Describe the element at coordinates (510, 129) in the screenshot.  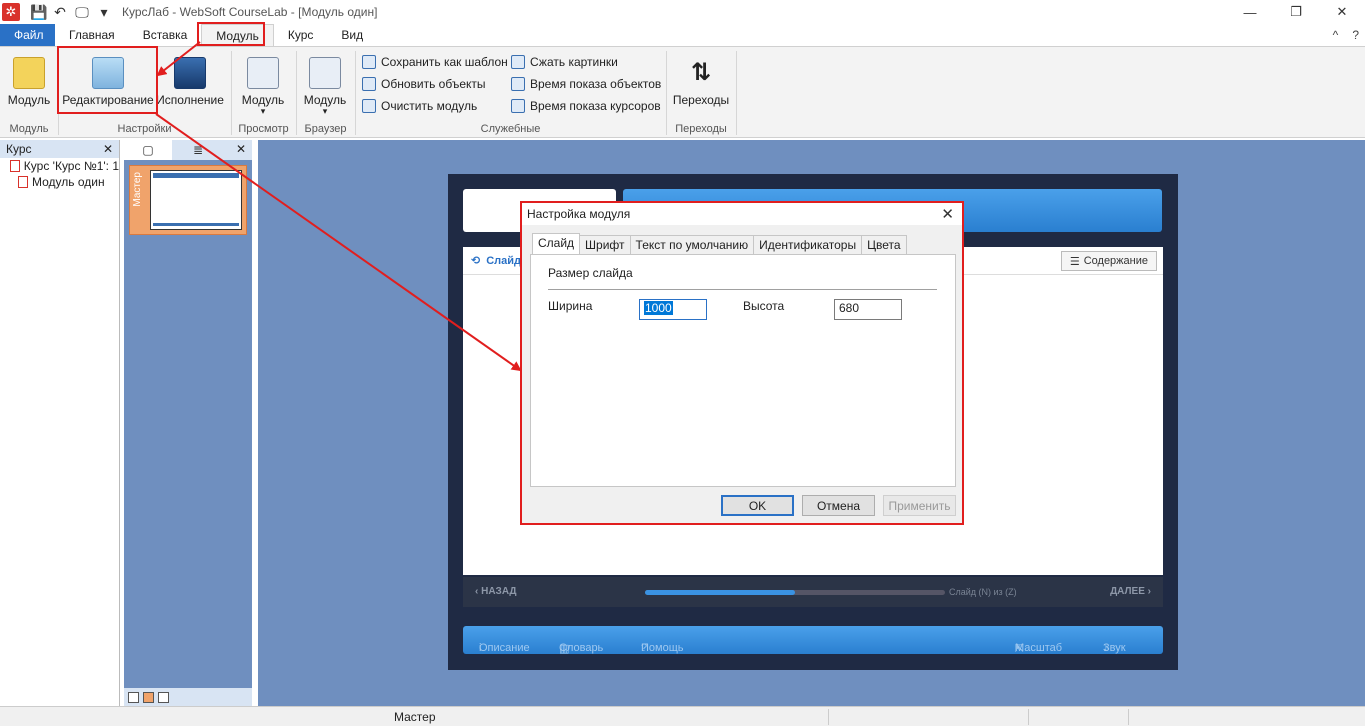
I see `group-label-service: Служебные` at that location.